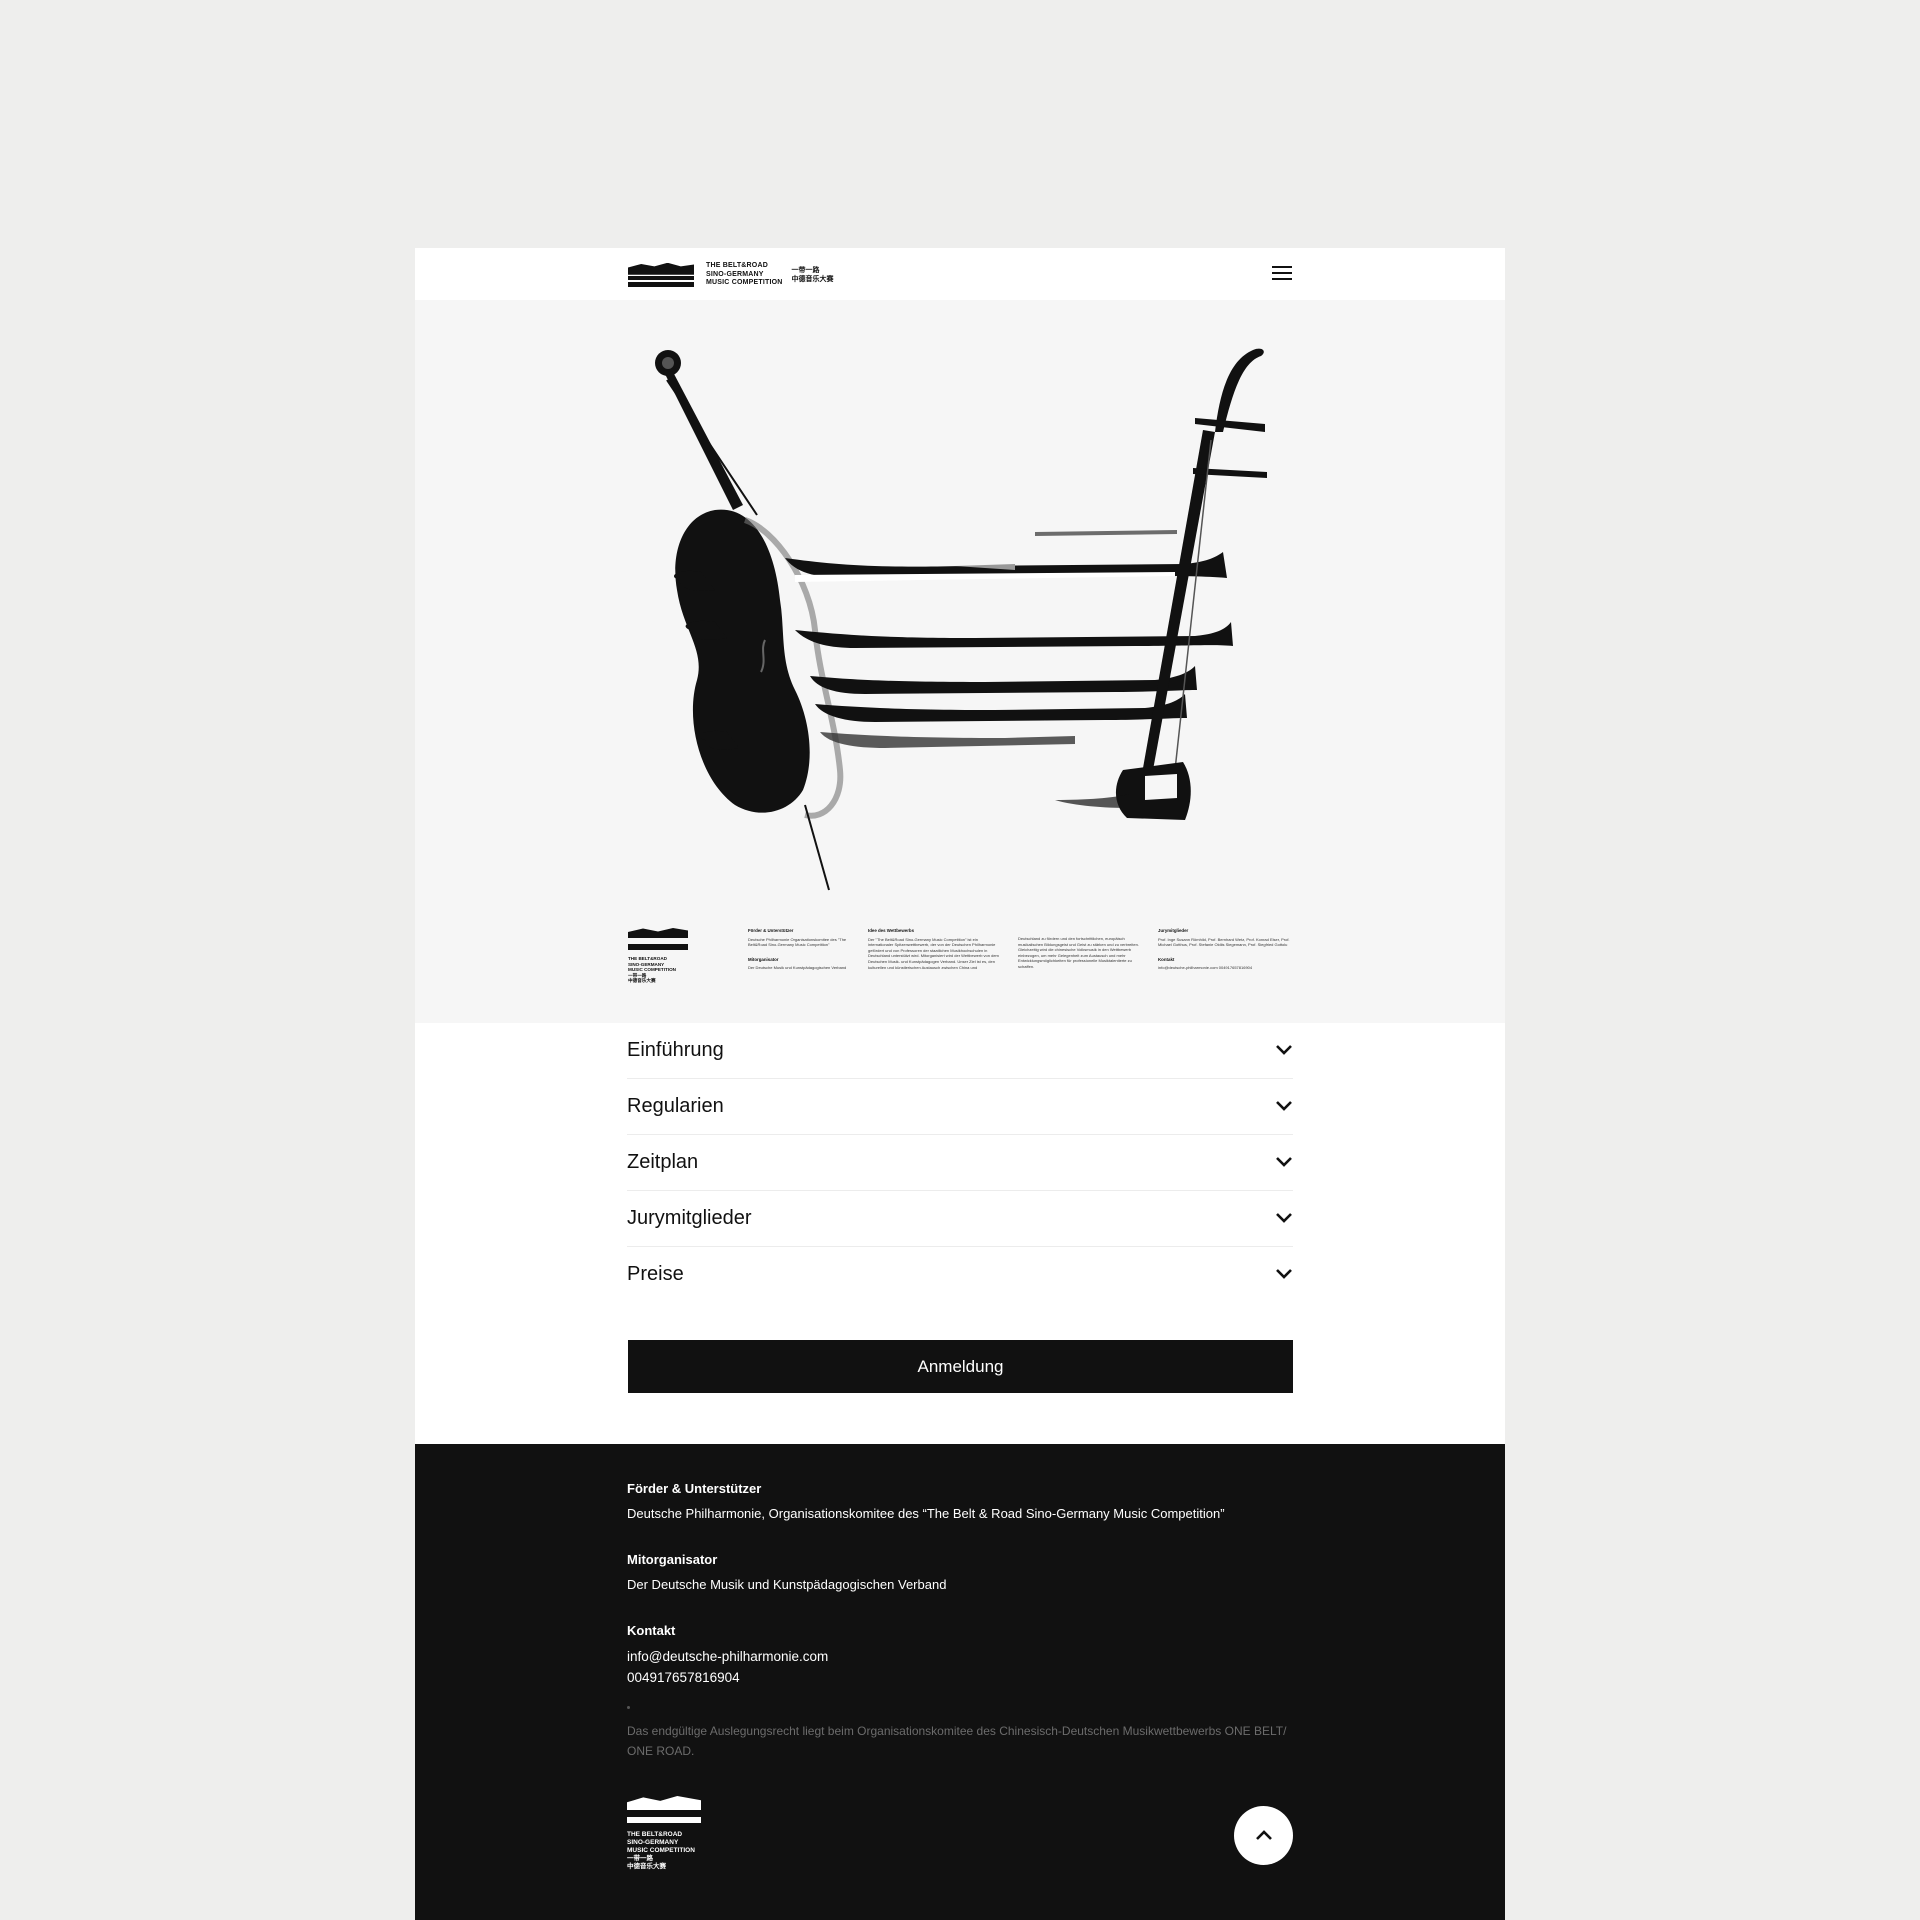 The height and width of the screenshot is (1920, 1920). Describe the element at coordinates (960, 1275) in the screenshot. I see `accordion-preise: Preise` at that location.